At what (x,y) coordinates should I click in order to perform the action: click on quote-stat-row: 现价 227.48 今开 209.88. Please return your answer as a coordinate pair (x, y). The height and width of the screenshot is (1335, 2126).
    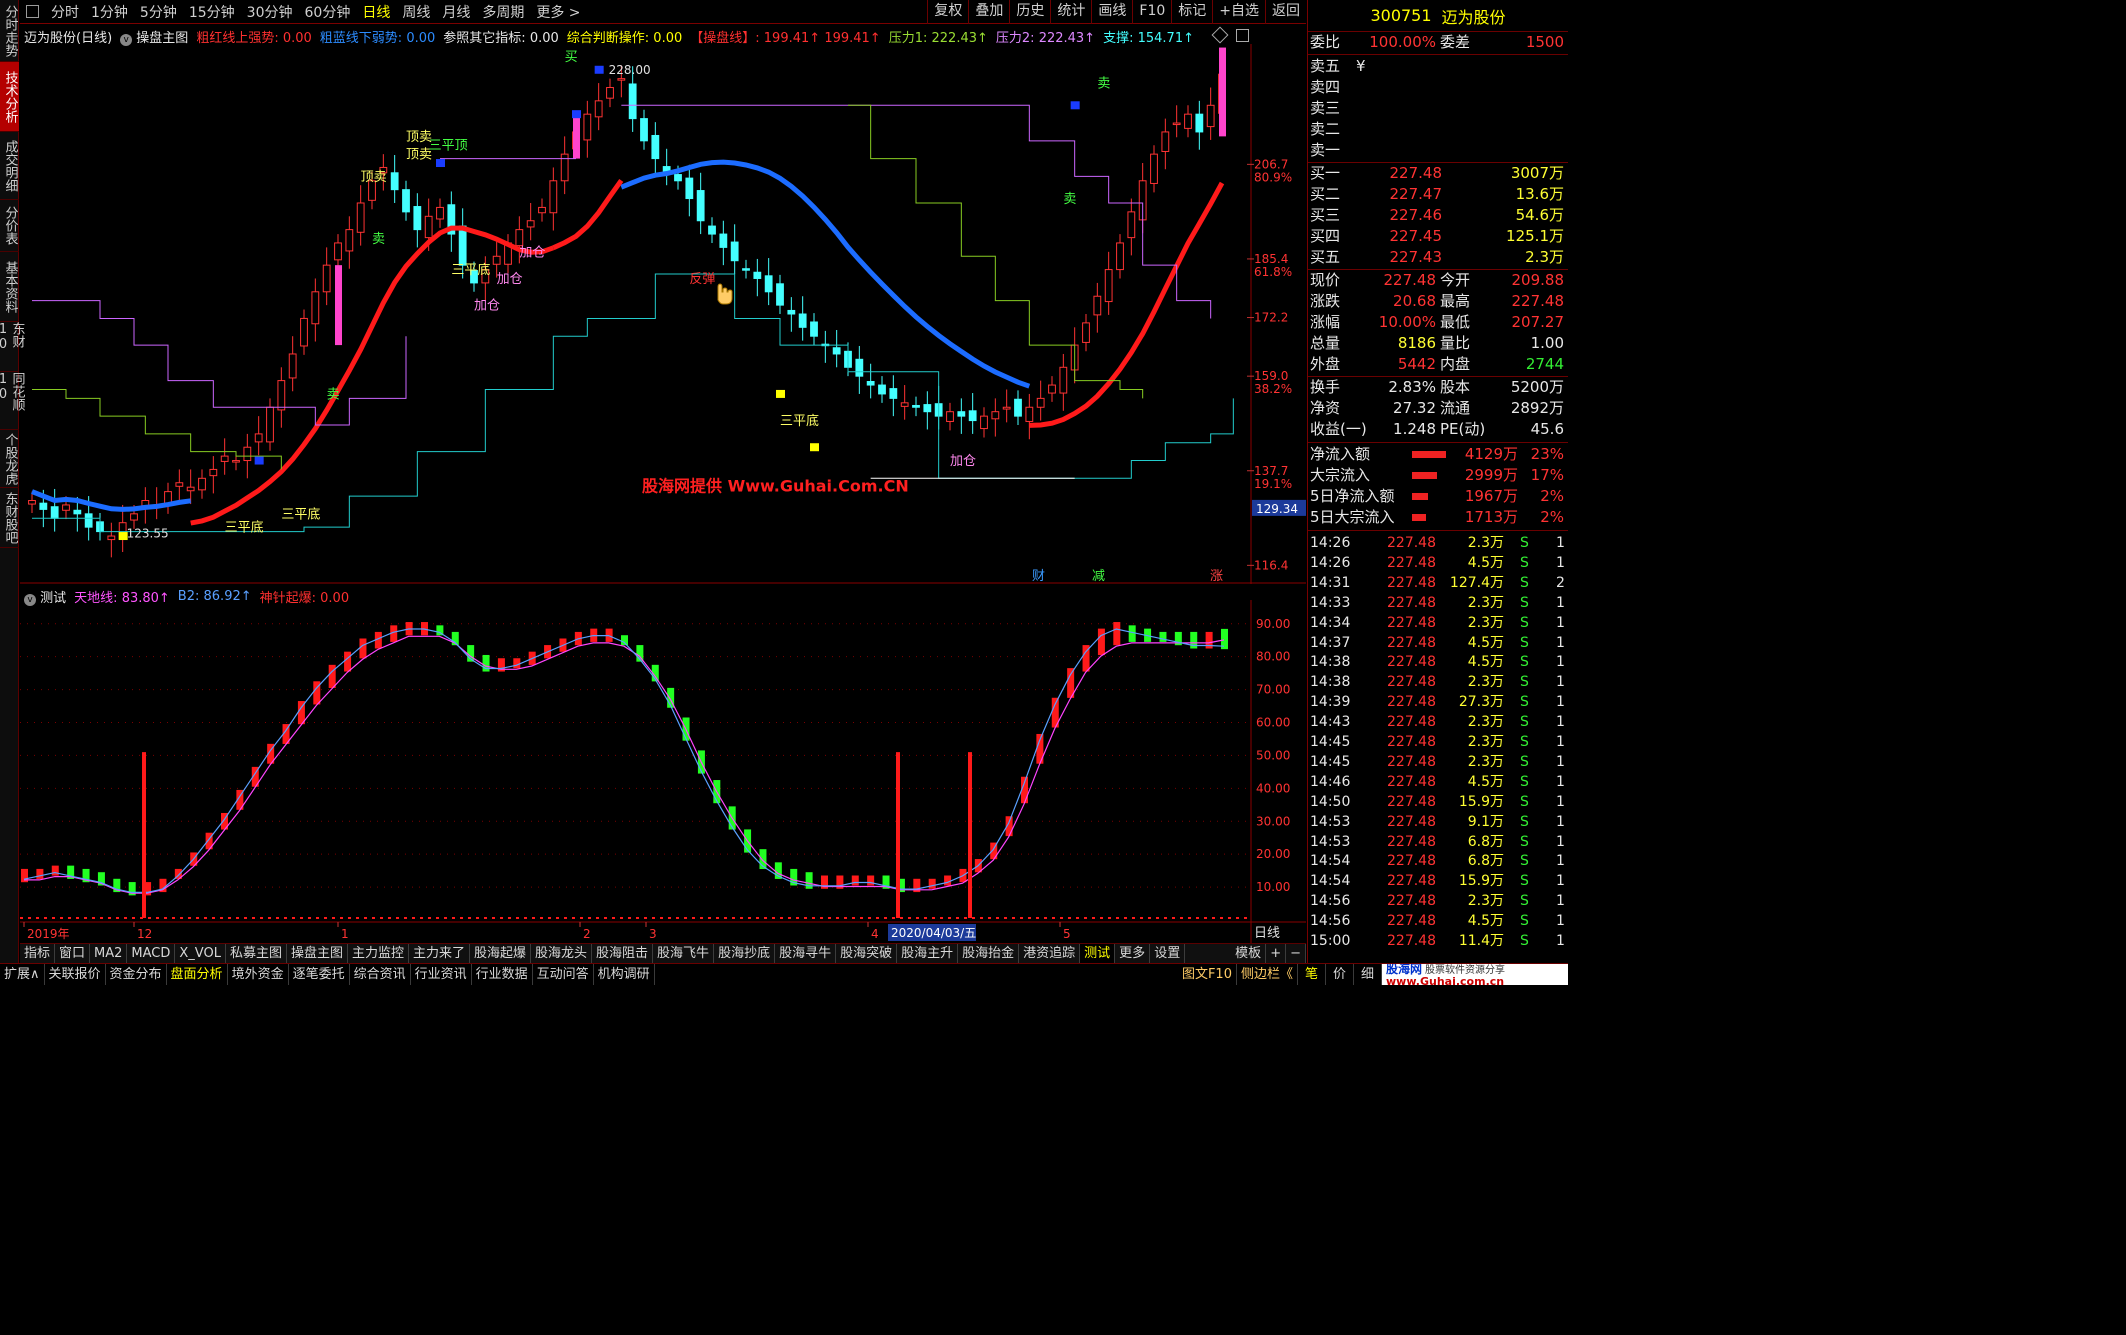
    Looking at the image, I should click on (1438, 280).